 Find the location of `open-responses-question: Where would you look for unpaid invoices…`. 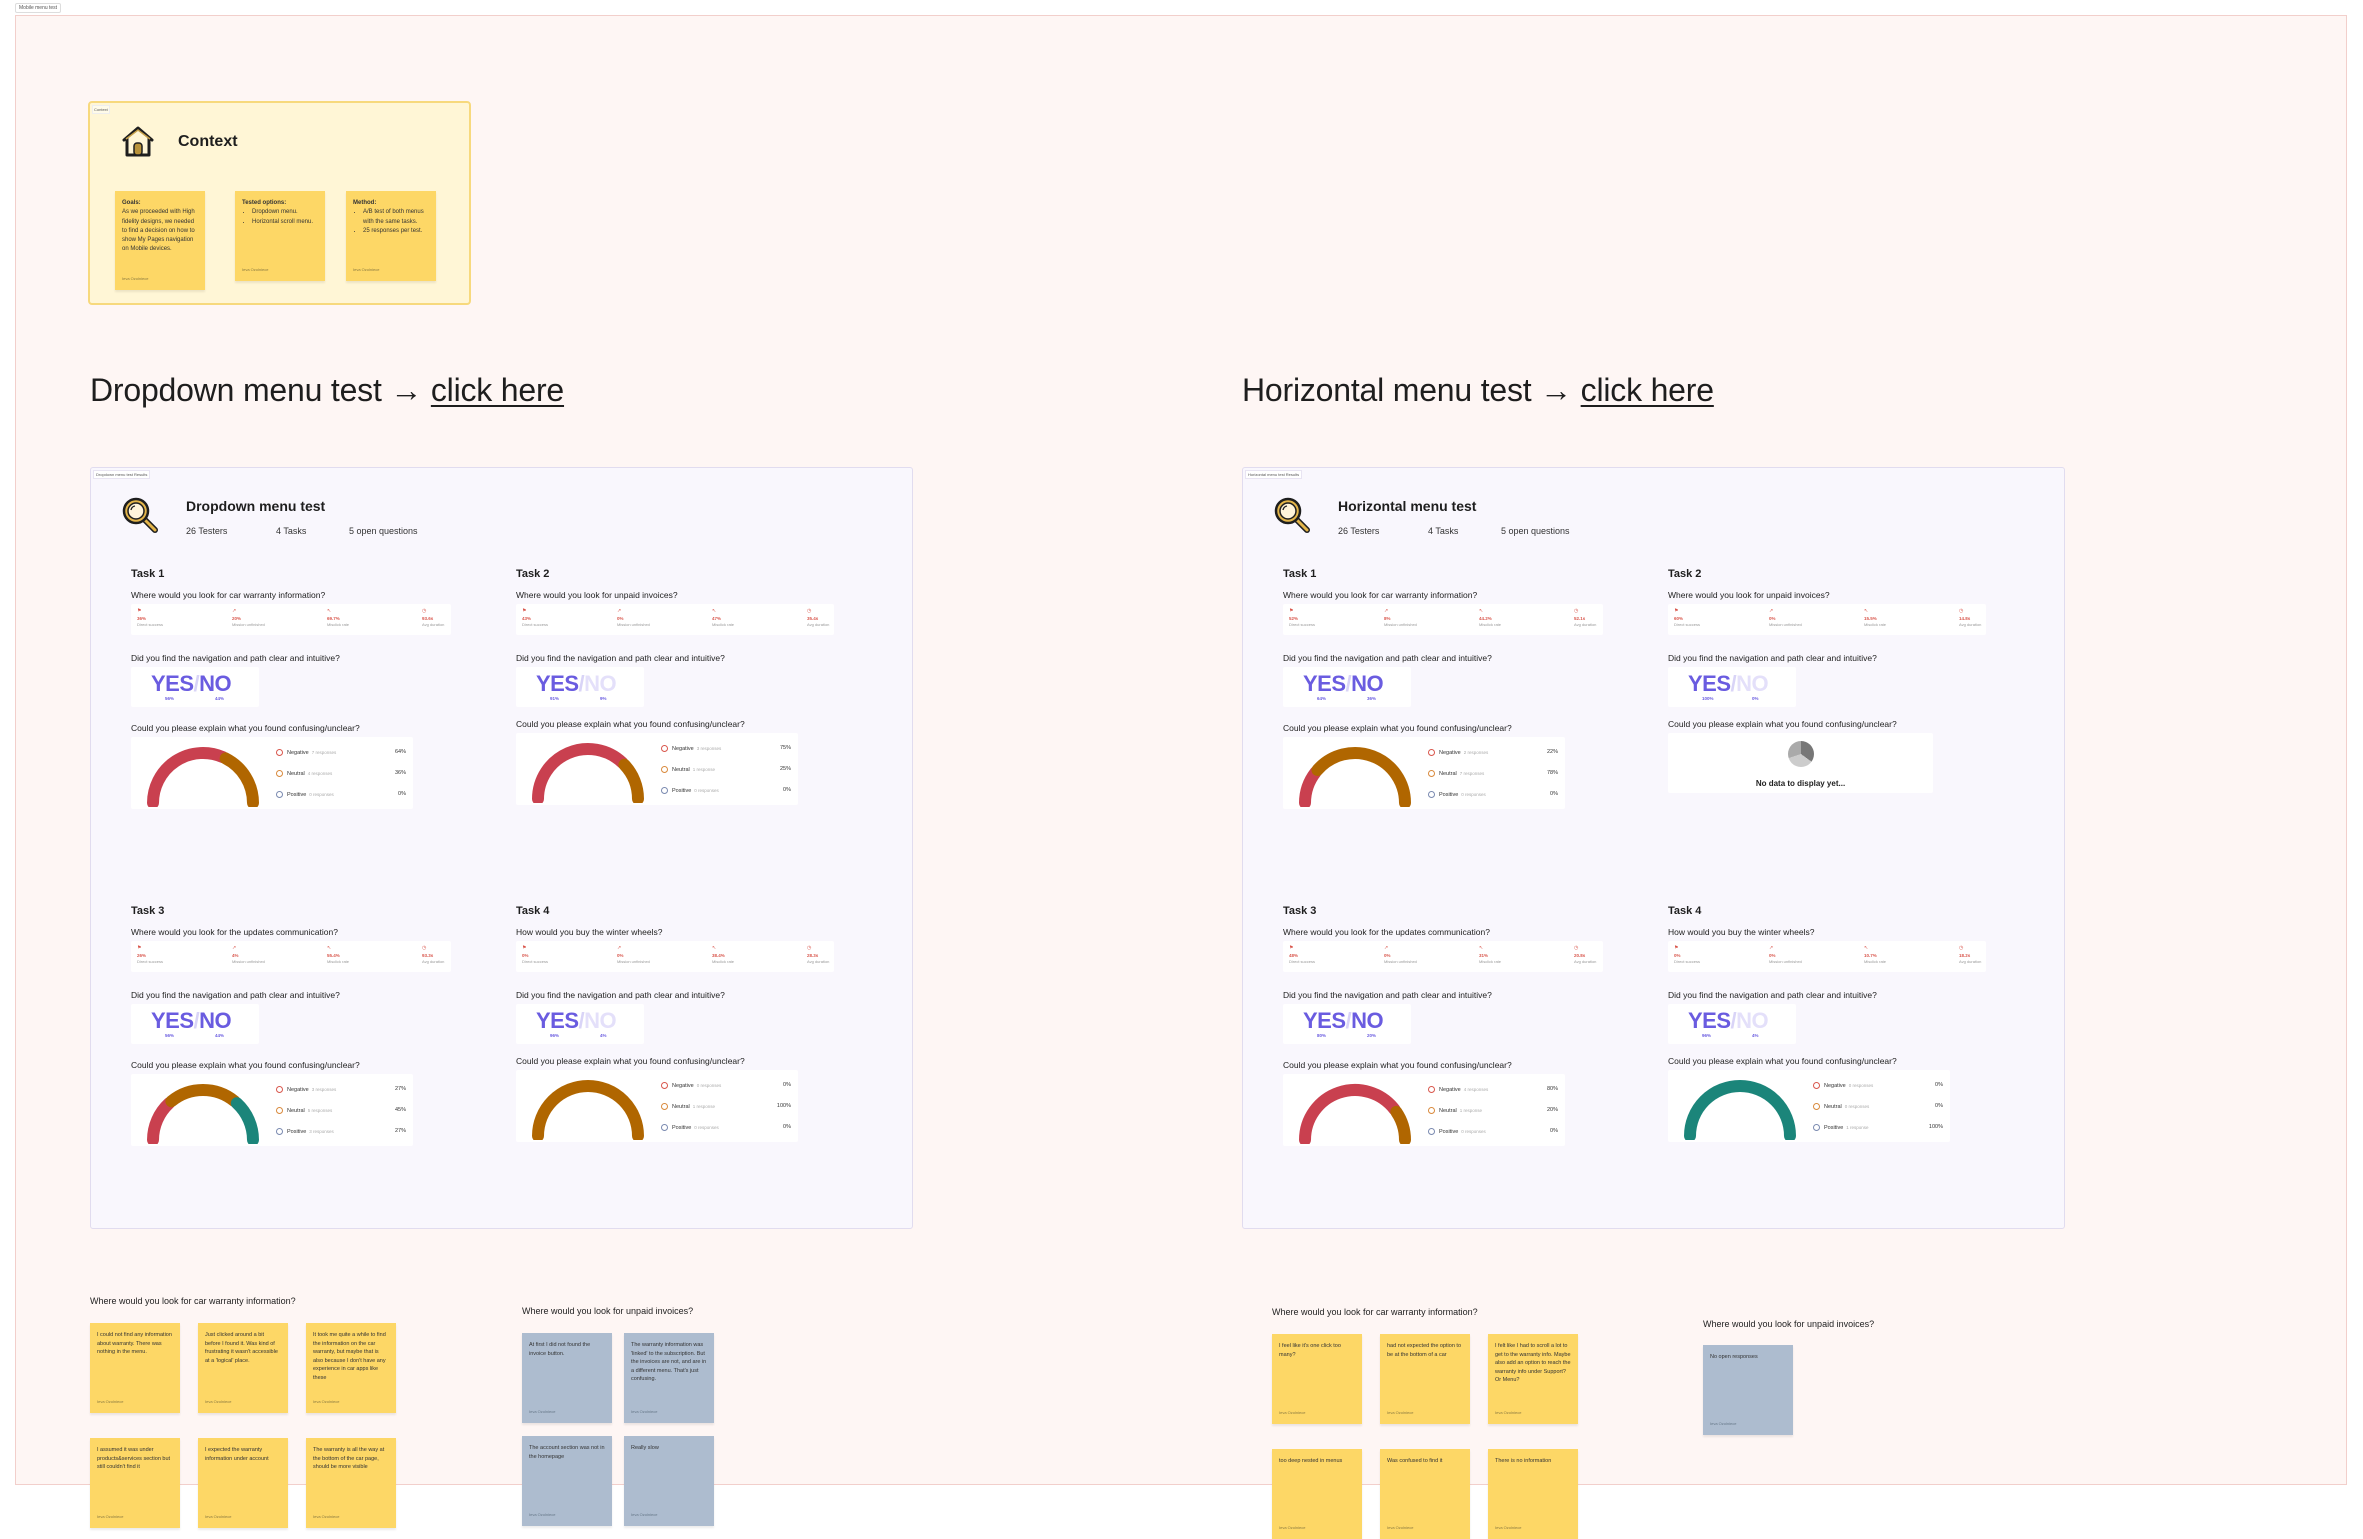

open-responses-question: Where would you look for unpaid invoices… is located at coordinates (608, 1311).